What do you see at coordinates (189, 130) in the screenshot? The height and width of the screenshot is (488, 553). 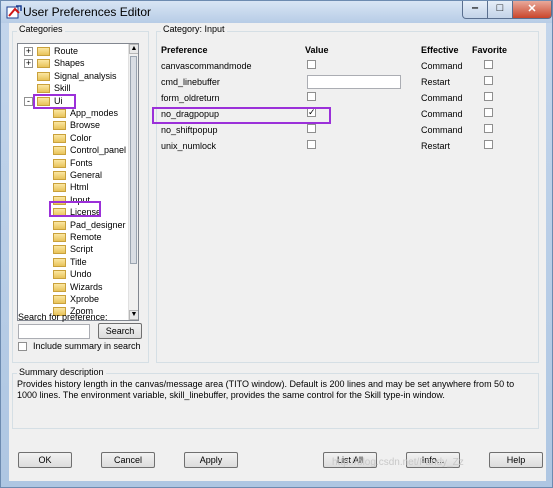 I see `preference-name: no_shiftpopup` at bounding box center [189, 130].